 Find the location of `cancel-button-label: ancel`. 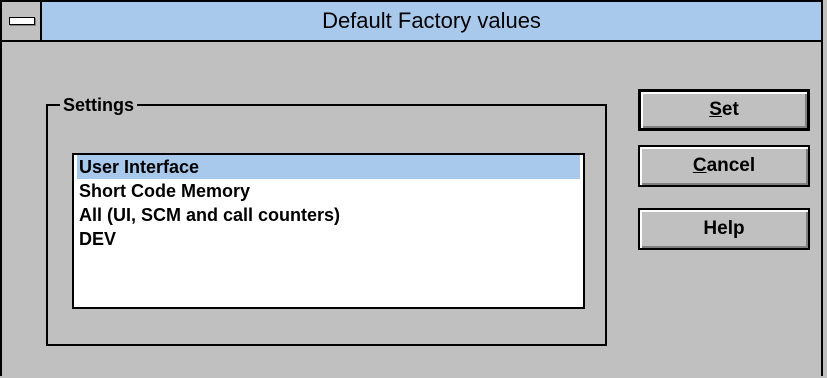

cancel-button-label: ancel is located at coordinates (731, 165).